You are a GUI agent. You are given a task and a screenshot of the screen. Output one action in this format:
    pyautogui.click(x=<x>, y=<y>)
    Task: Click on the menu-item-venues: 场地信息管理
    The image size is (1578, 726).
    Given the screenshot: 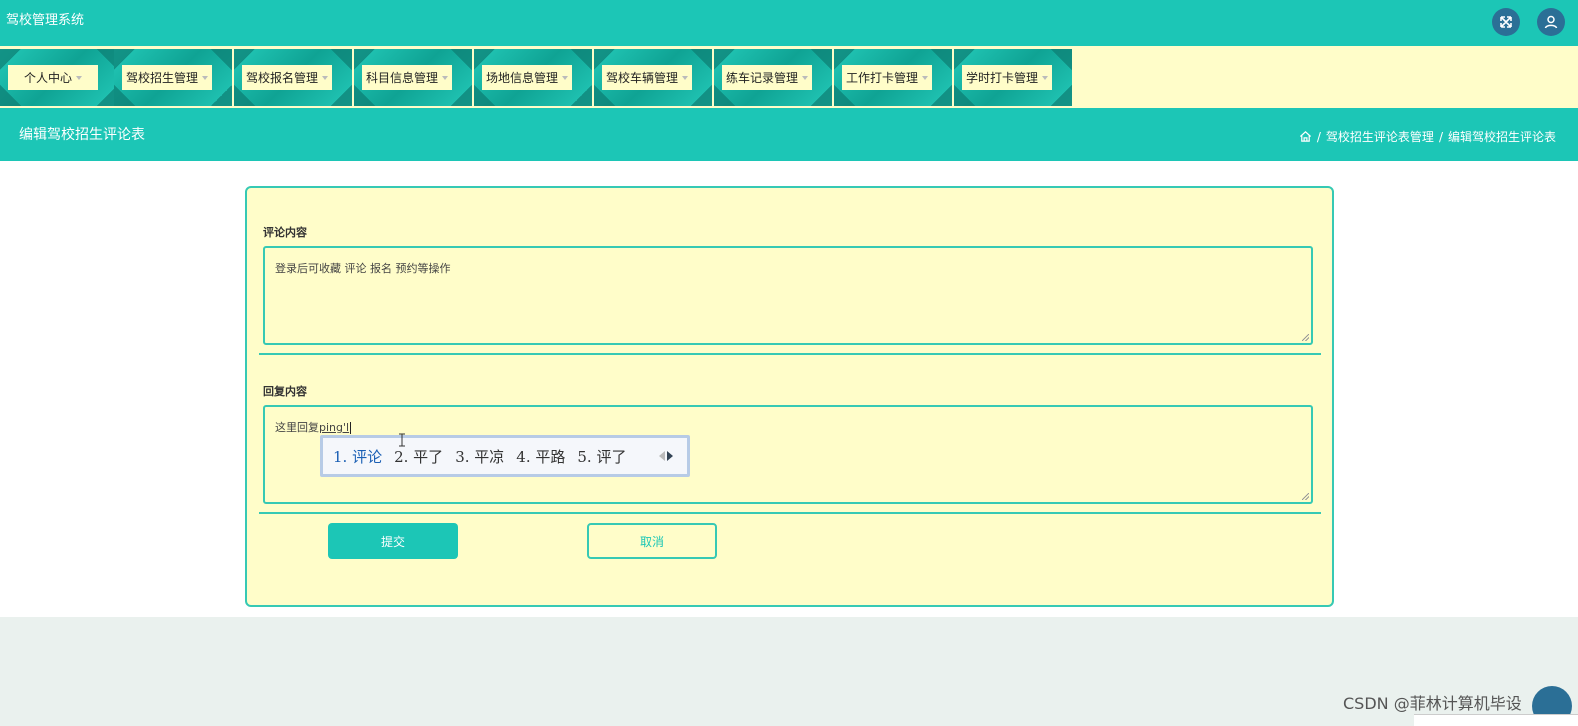 What is the action you would take?
    pyautogui.click(x=533, y=77)
    